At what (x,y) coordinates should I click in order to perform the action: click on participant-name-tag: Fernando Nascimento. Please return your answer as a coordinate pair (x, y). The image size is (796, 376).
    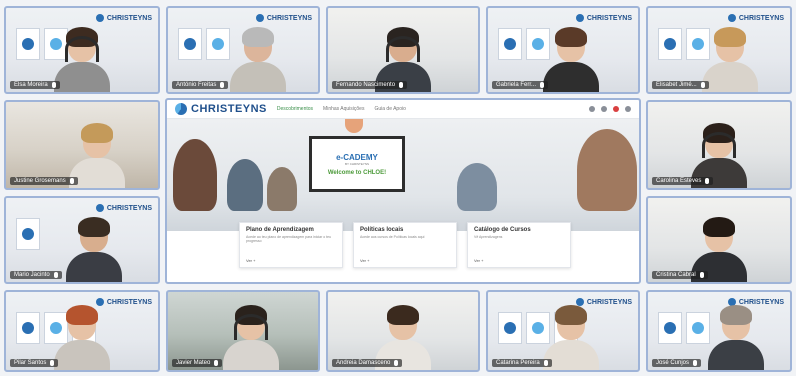
    Looking at the image, I should click on (370, 85).